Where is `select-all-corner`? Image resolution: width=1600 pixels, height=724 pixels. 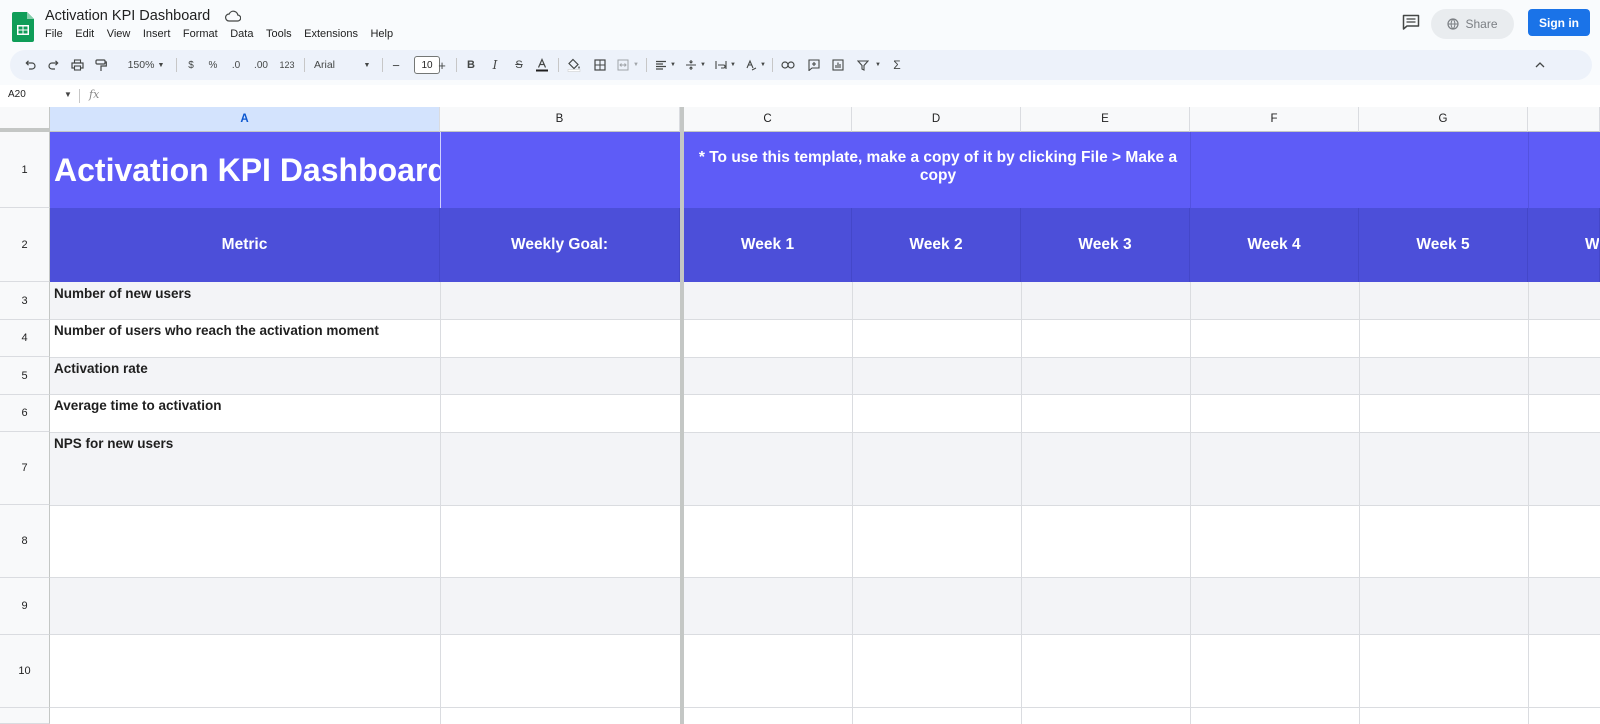
select-all-corner is located at coordinates (25, 119).